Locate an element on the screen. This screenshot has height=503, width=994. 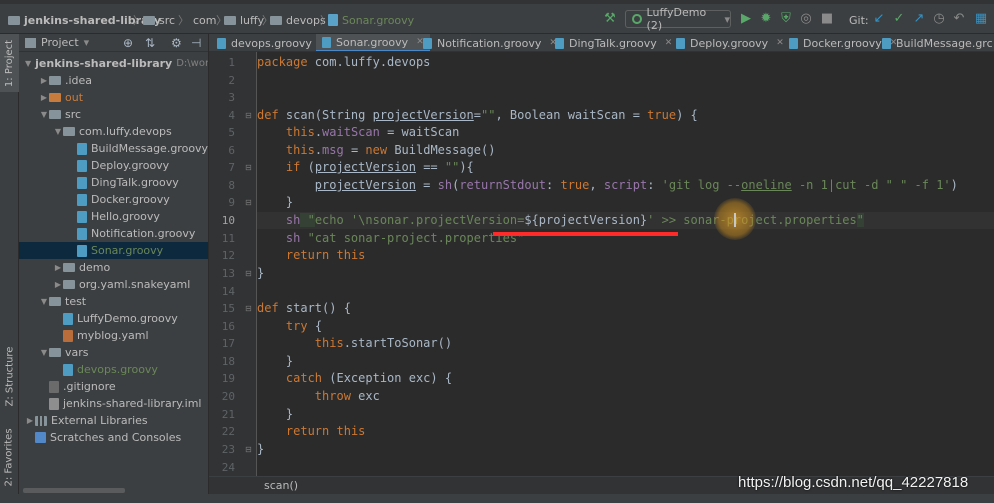
debug-bug-icon: ✹ is located at coordinates (766, 18).